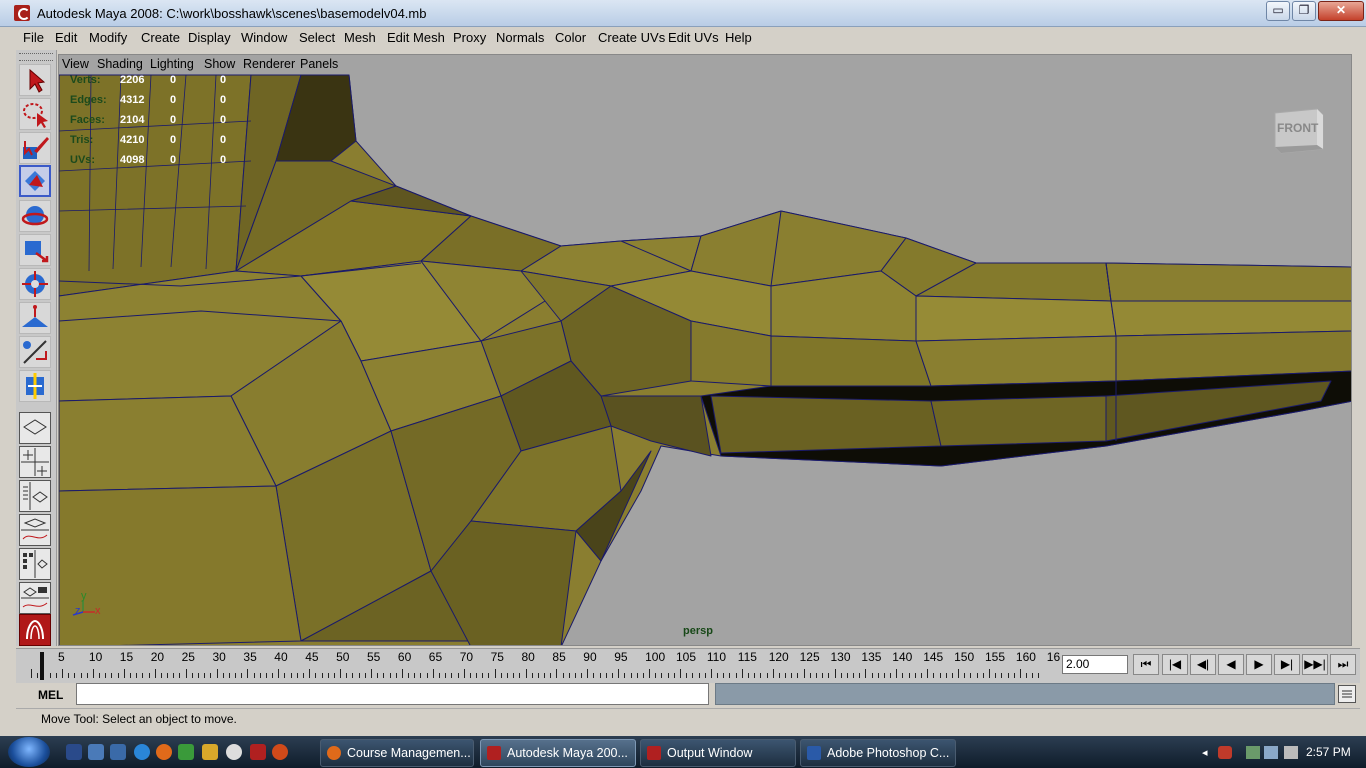 This screenshot has width=1366, height=768. I want to click on taskbar-clock: 2:57 PM, so click(1328, 752).